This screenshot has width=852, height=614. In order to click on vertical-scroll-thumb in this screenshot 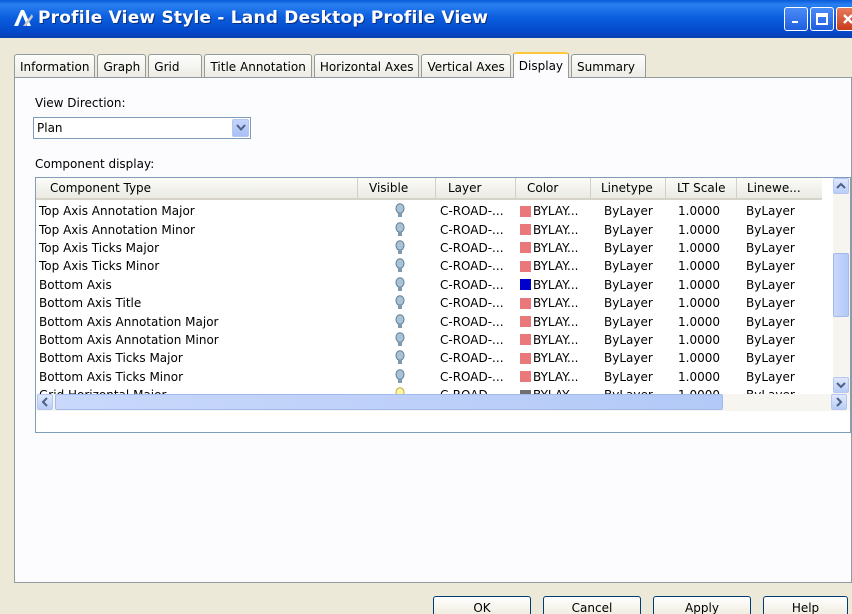, I will do `click(841, 285)`.